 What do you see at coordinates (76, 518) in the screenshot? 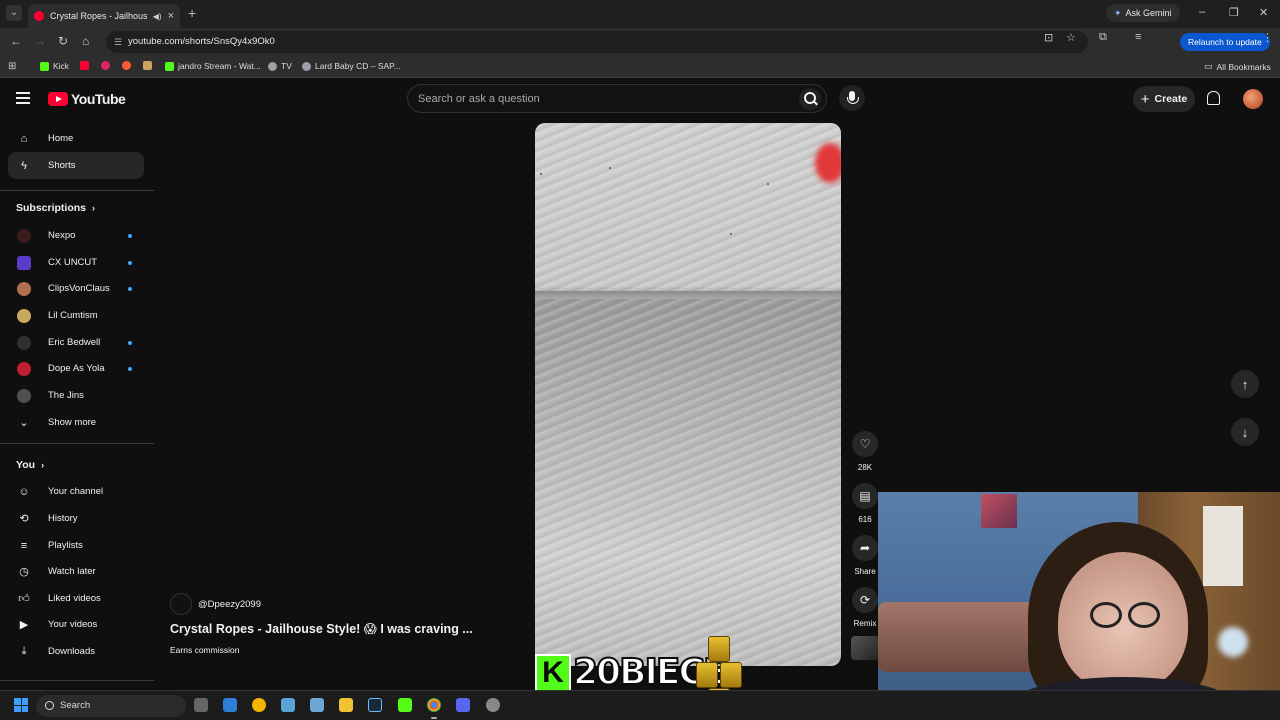
I see `sidebar-item-history: ⟲ History` at bounding box center [76, 518].